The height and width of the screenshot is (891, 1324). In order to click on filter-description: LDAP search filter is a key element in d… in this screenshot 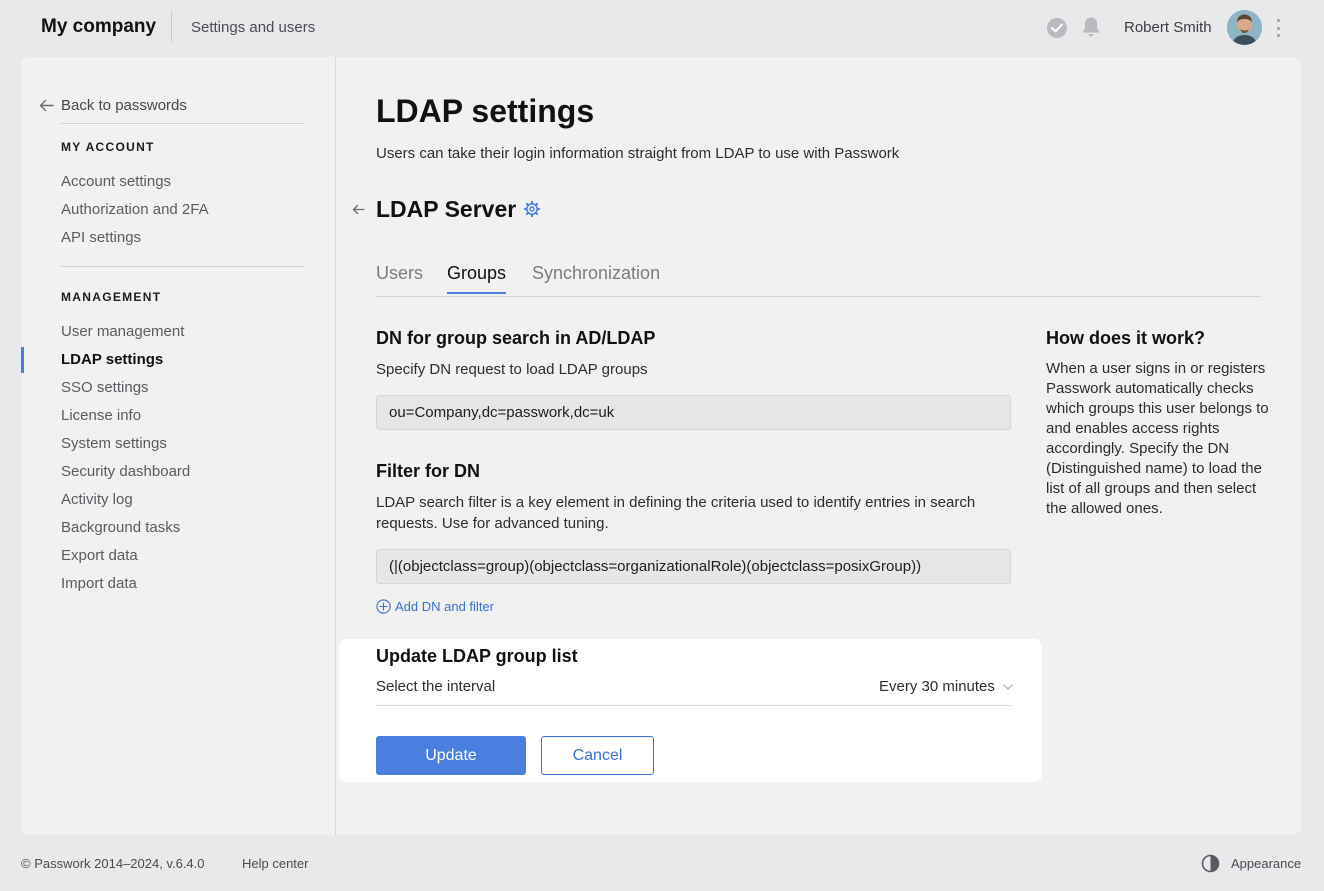, I will do `click(676, 513)`.